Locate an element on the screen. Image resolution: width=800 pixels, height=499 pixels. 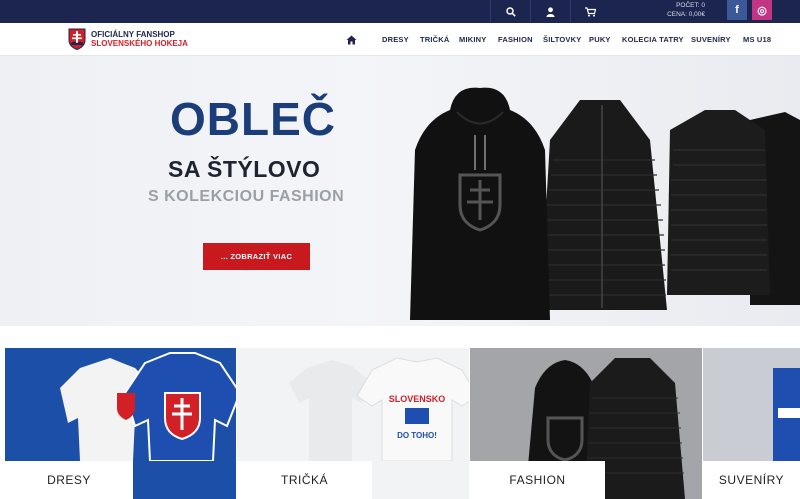
site-logo: OFICIÁLNY FANSHOP SLOVENSKÉHO HOKEJA is located at coordinates (128, 39).